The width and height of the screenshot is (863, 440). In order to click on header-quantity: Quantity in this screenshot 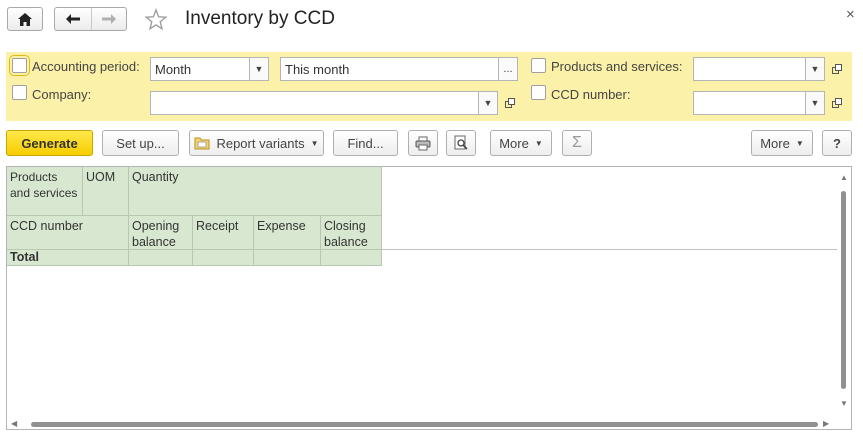, I will do `click(255, 191)`.